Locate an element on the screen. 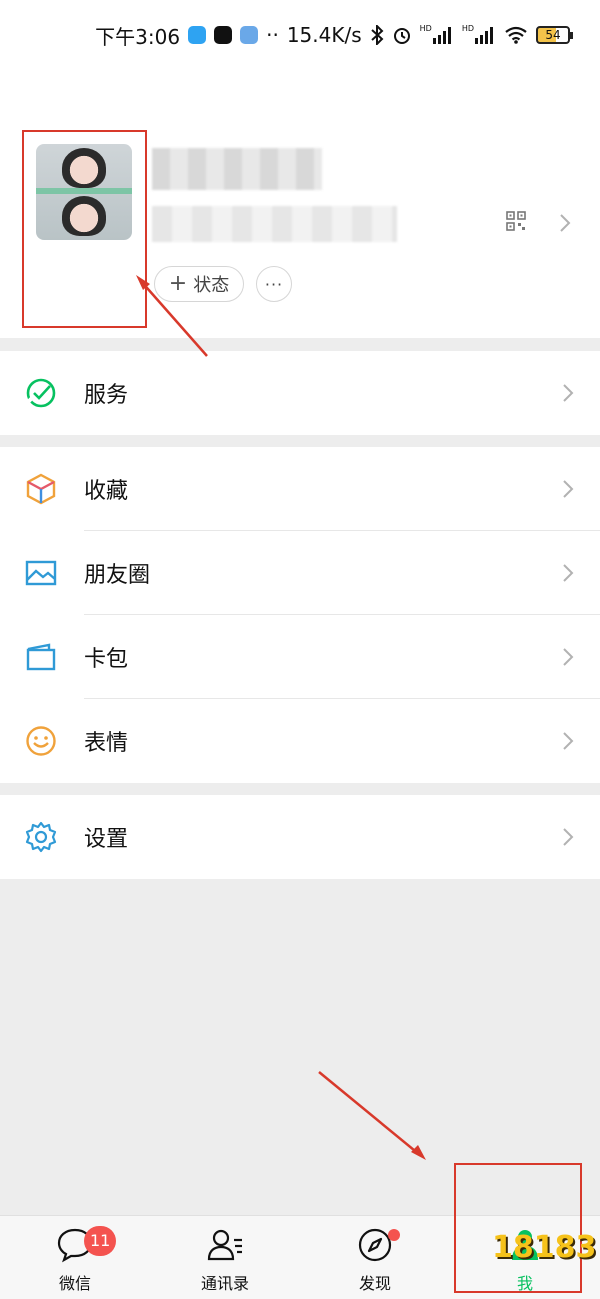 Image resolution: width=600 pixels, height=1299 pixels. menu-label-moments: 朋友圈 is located at coordinates (117, 575).